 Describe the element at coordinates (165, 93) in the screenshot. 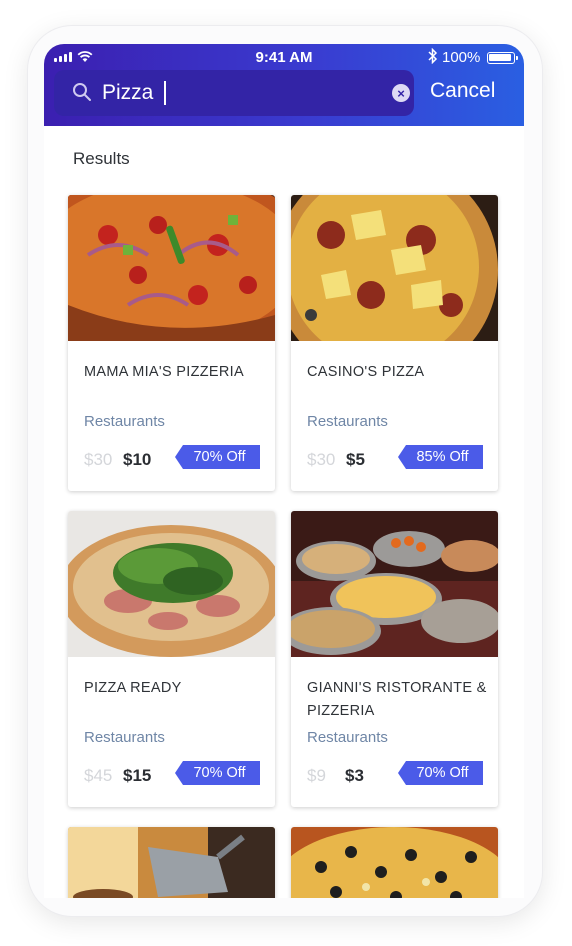

I see `text-caret` at that location.